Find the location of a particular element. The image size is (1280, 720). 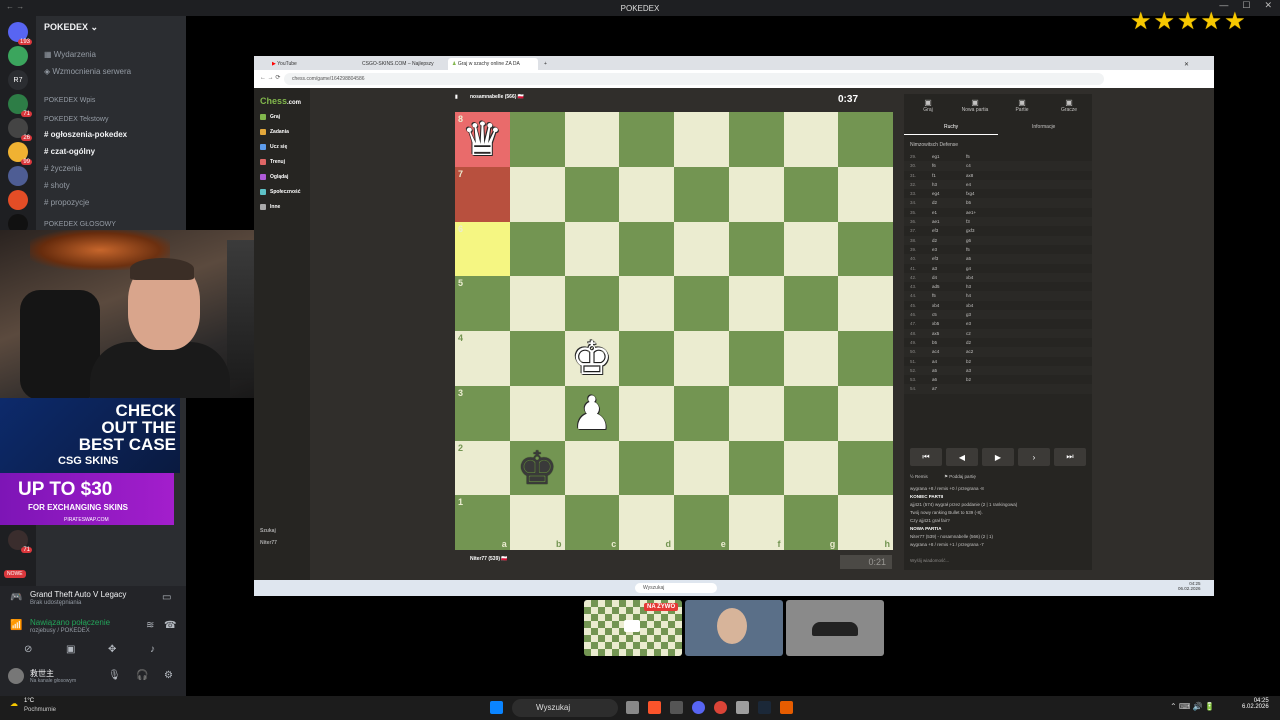

taskbar-clock: 04:25 6.02.2026 is located at coordinates (1255, 704).